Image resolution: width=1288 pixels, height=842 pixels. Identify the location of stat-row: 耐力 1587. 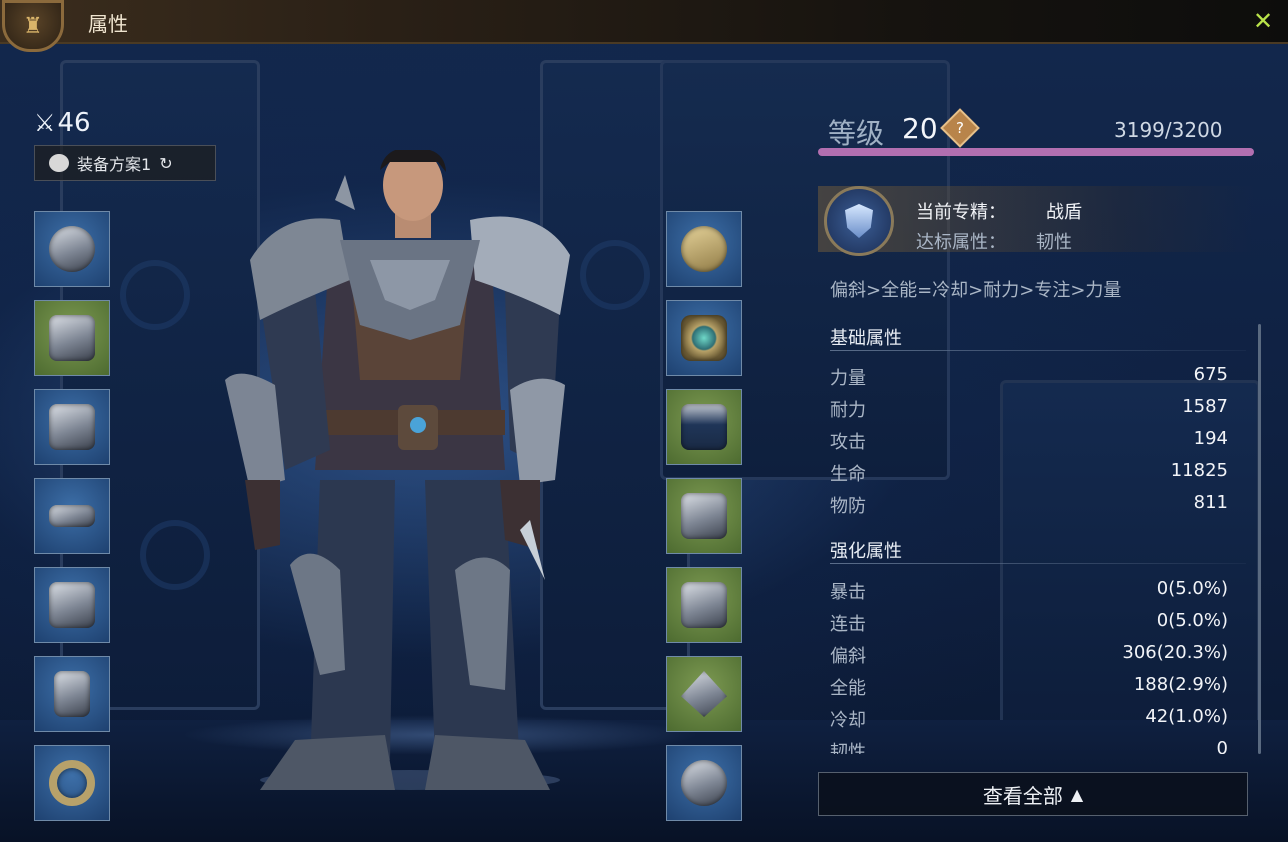
(1029, 412).